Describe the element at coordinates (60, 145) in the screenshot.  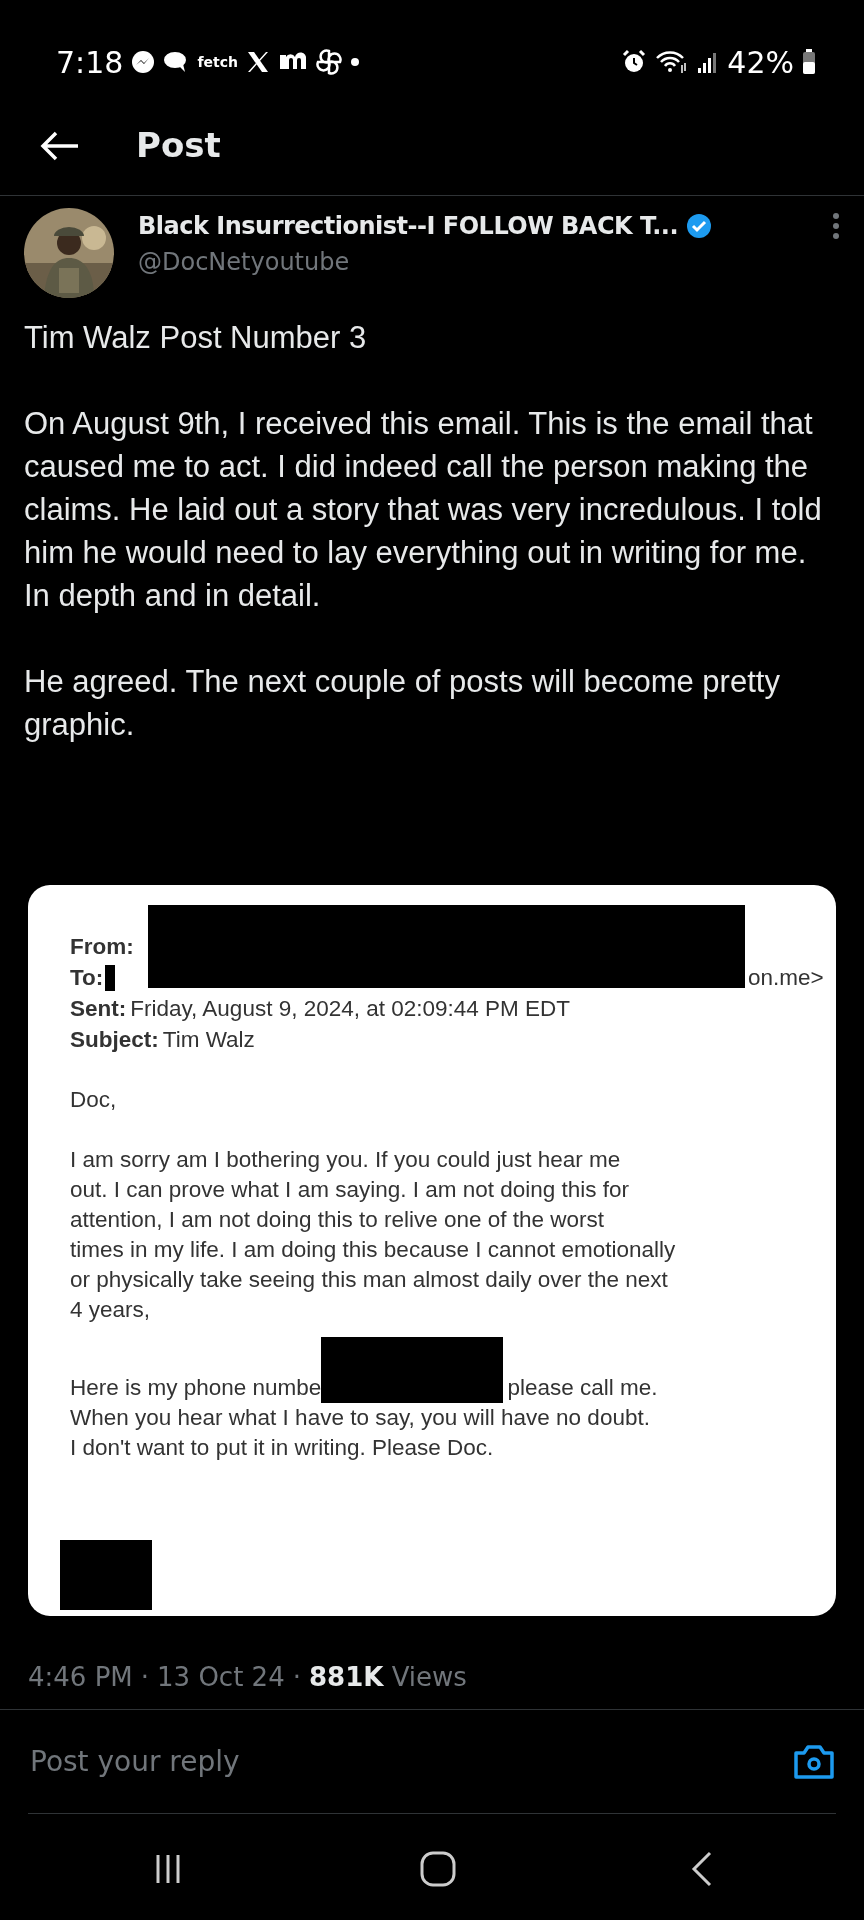
I see `back-icon` at that location.